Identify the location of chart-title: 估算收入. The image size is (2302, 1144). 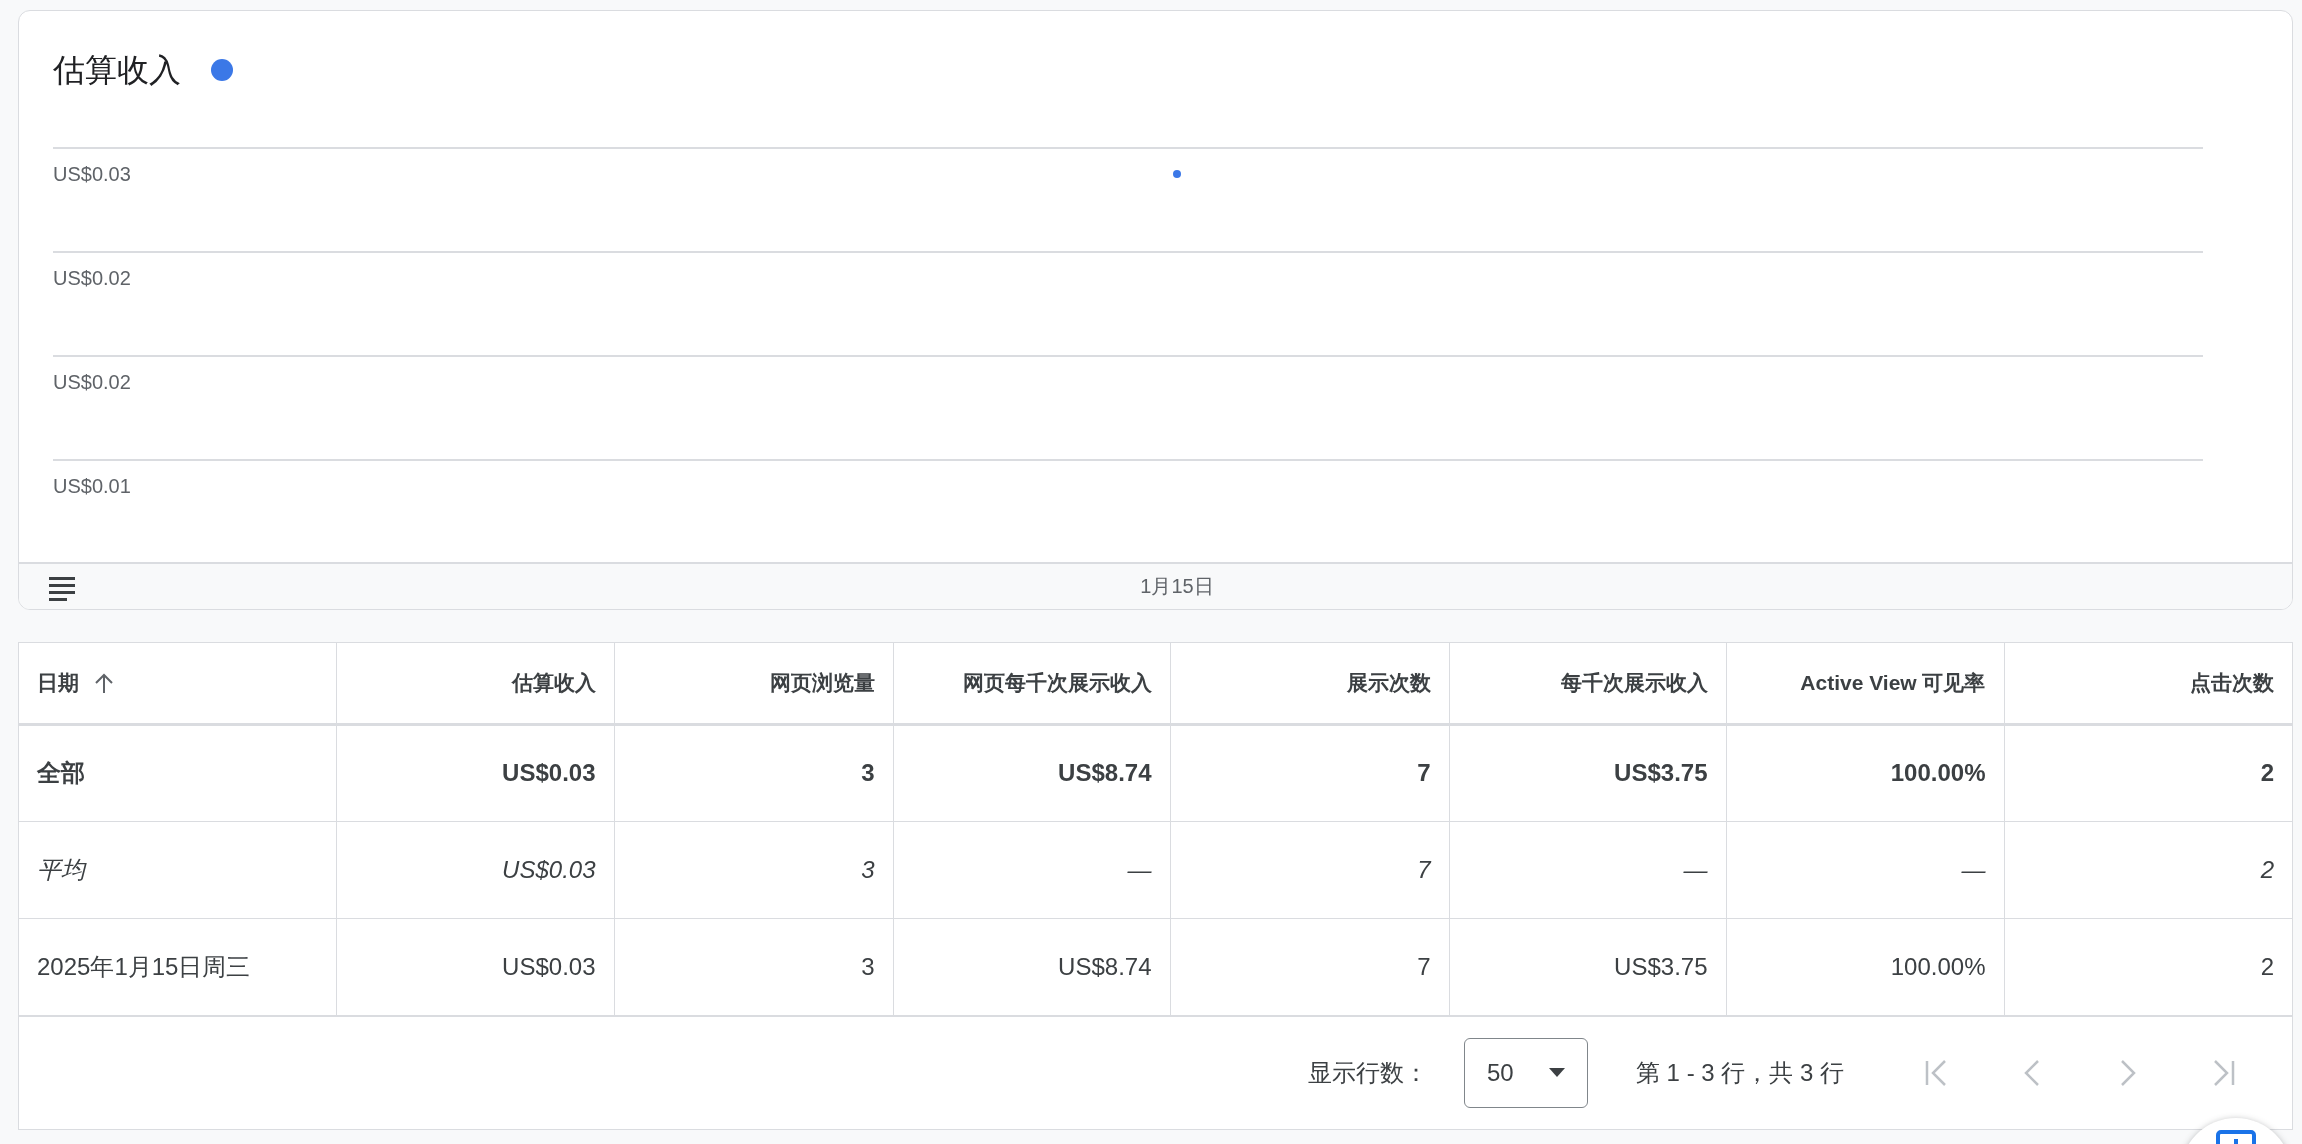
(117, 70).